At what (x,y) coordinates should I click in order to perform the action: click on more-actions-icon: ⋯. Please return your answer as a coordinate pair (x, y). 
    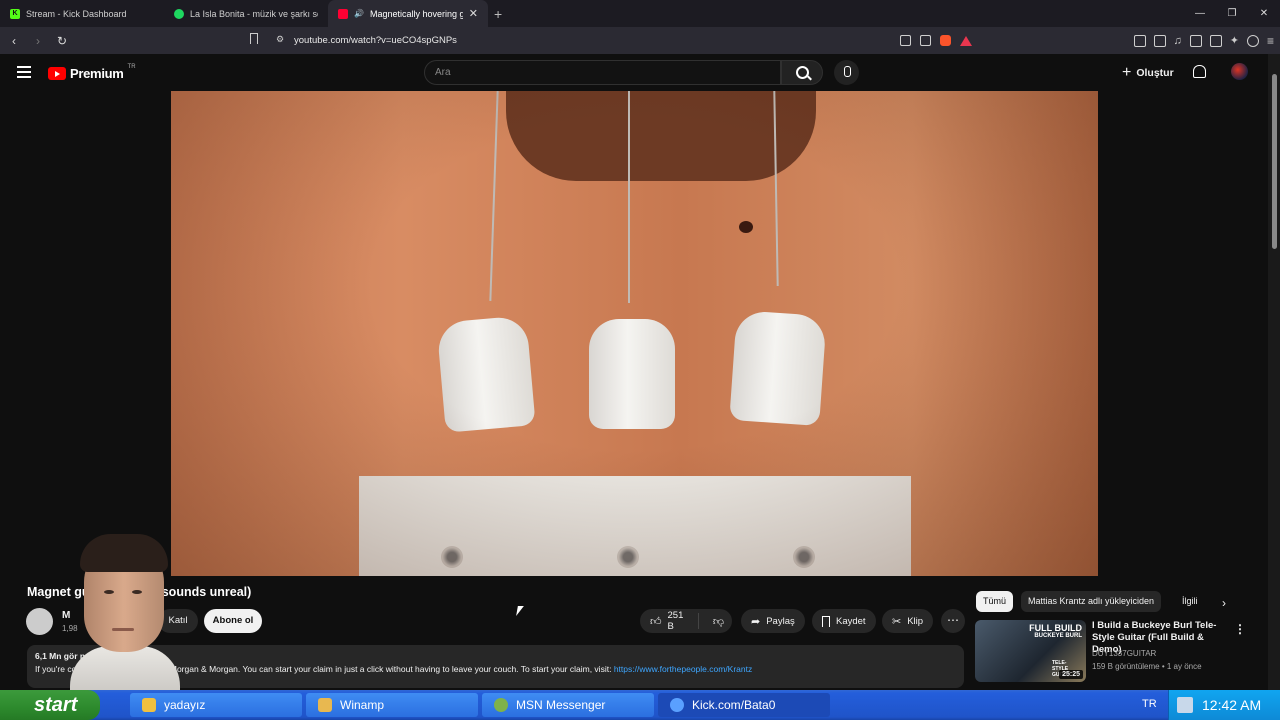
    Looking at the image, I should click on (953, 621).